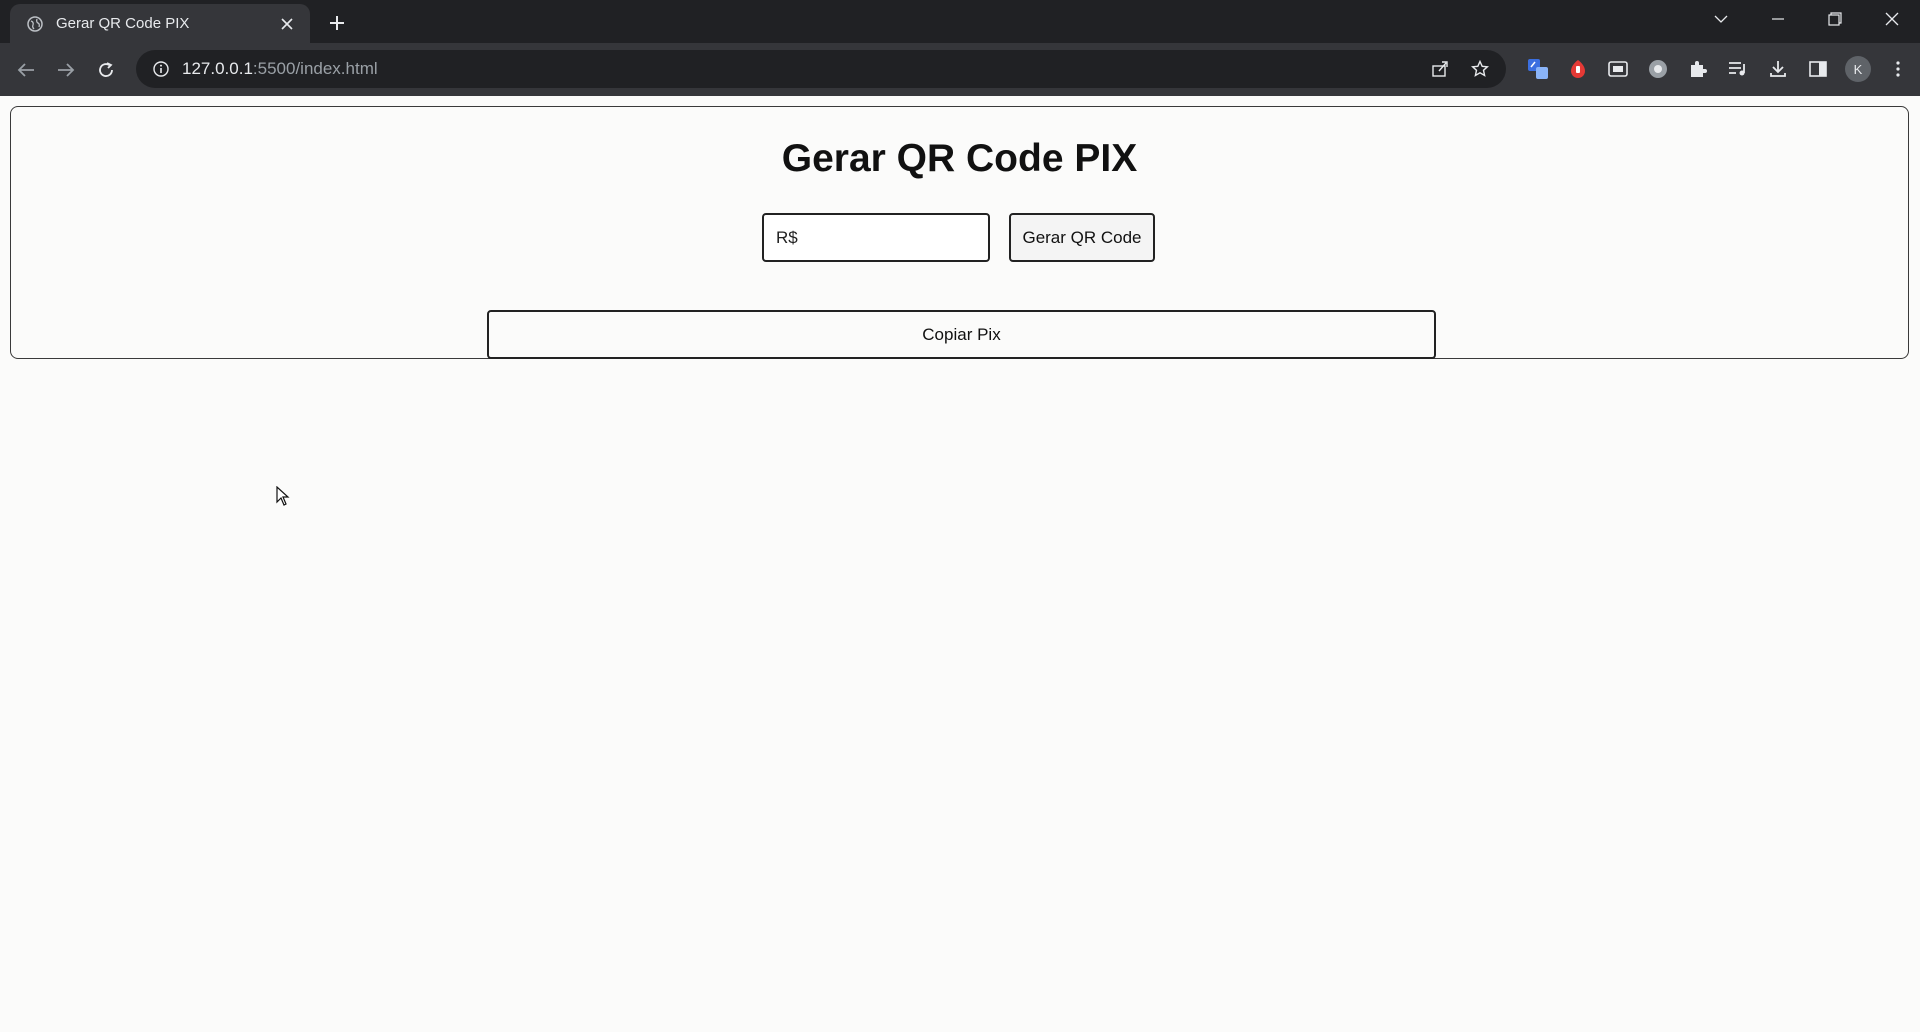 The width and height of the screenshot is (1920, 1032). Describe the element at coordinates (1778, 69) in the screenshot. I see `download-icon` at that location.